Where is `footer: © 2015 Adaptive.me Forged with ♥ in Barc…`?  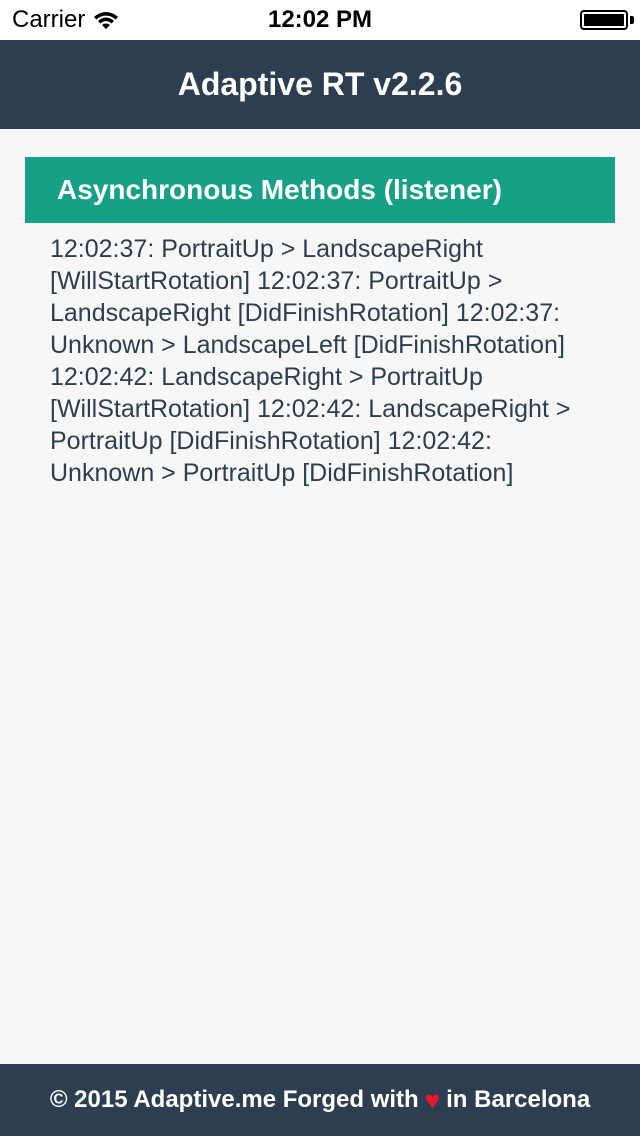
footer: © 2015 Adaptive.me Forged with ♥ in Barc… is located at coordinates (320, 1100).